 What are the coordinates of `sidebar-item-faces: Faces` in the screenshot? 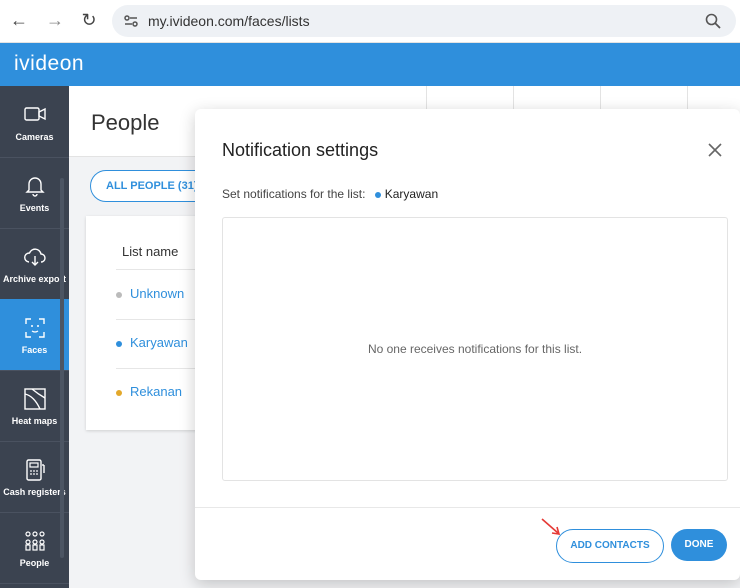 It's located at (34, 335).